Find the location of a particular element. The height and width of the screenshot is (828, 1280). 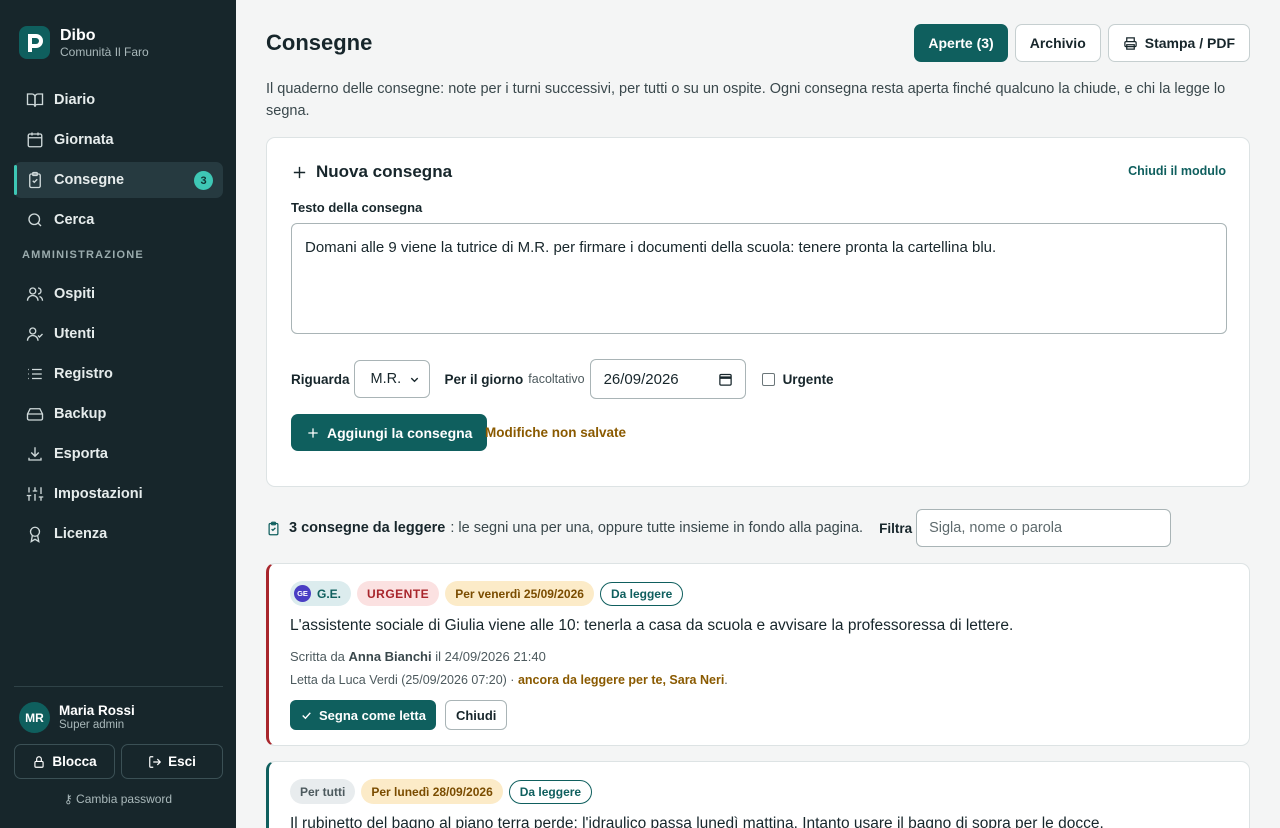

written-suffix: il 24/09/2026 21:40 is located at coordinates (490, 656).